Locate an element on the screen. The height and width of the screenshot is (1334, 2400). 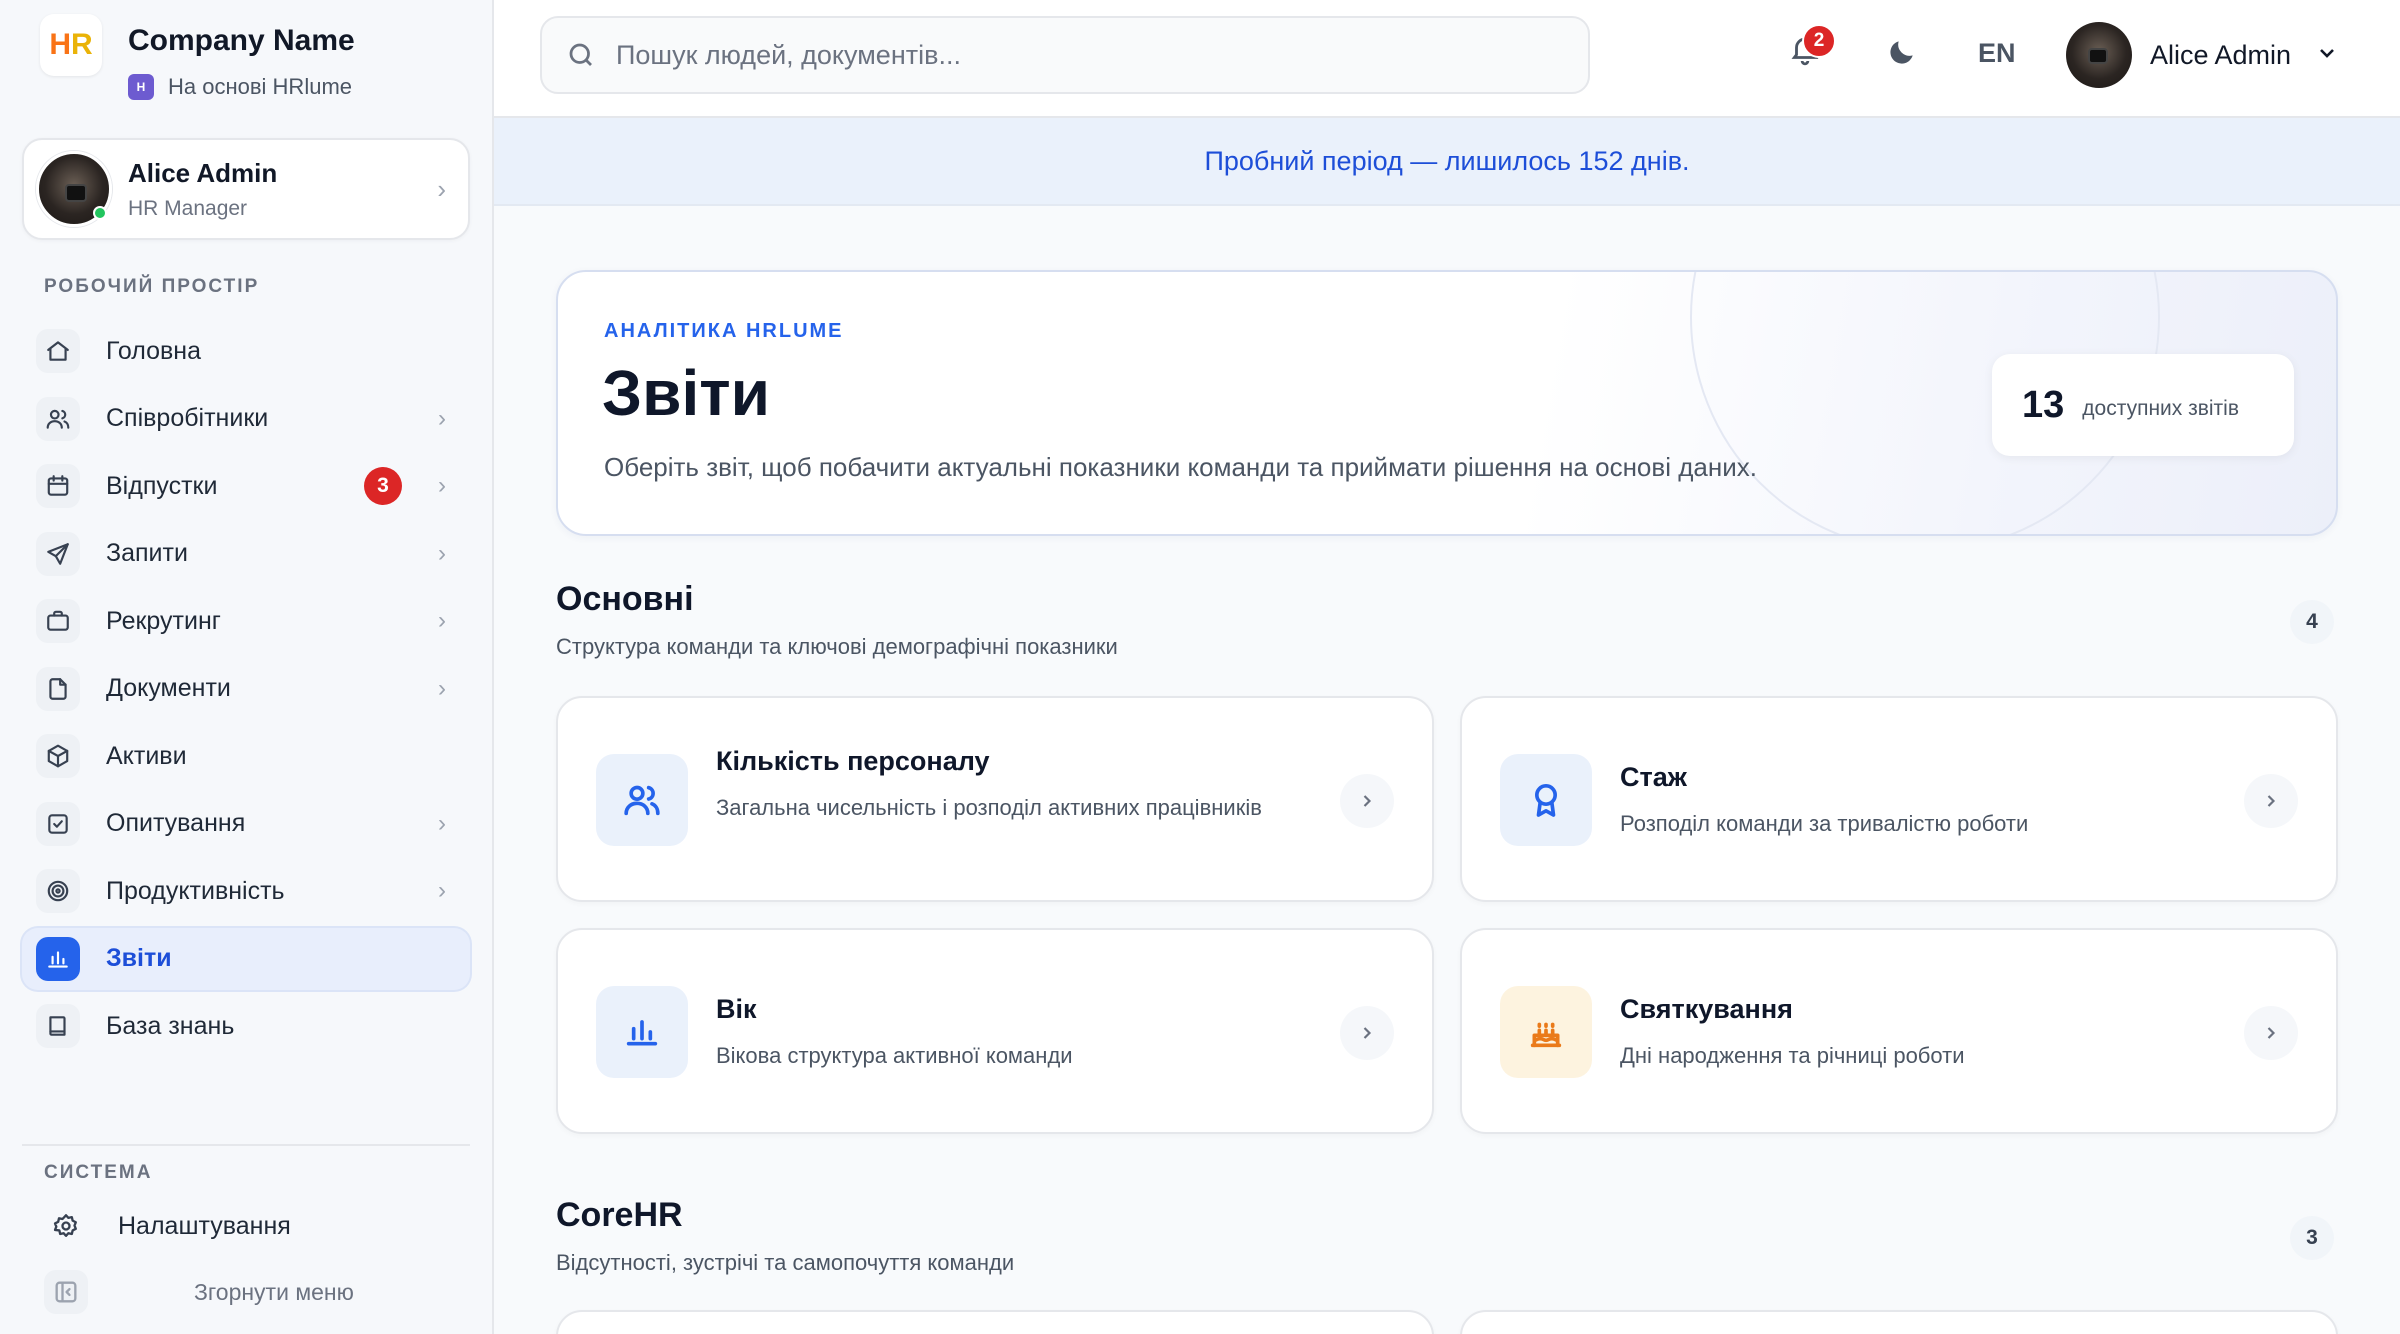
sidebar-item-assets: Активи is located at coordinates (246, 756).